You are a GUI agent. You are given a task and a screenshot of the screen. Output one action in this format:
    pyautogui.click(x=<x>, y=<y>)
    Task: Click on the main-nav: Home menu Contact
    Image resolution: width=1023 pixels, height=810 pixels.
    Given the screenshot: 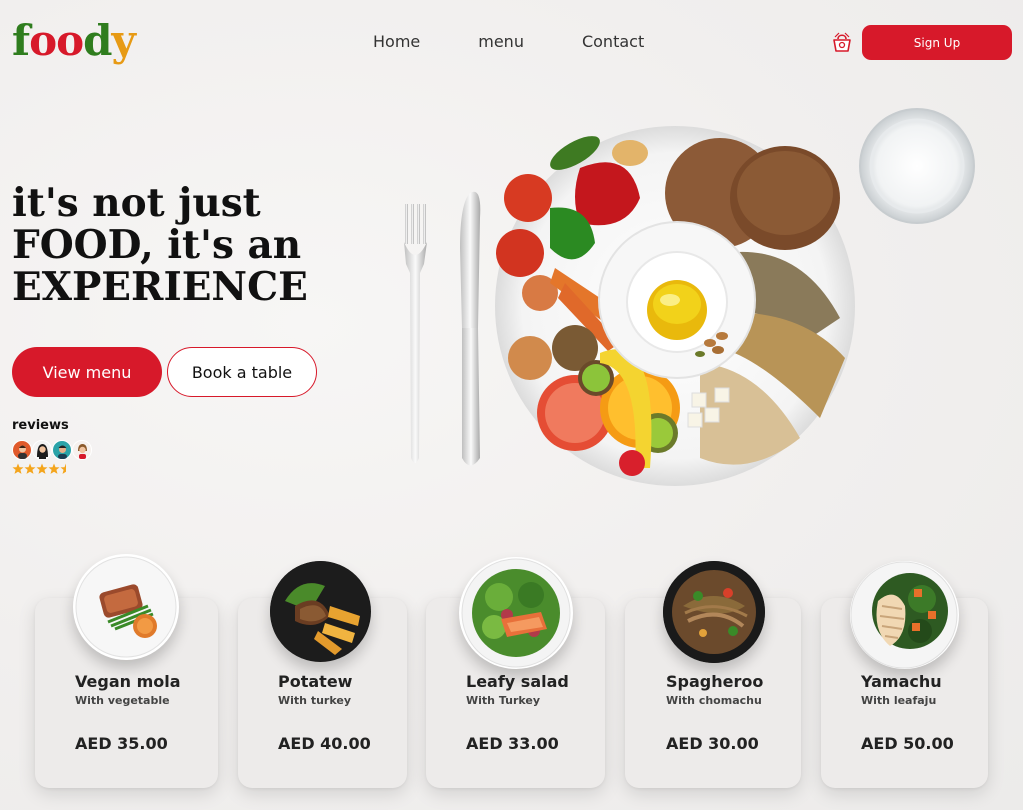 What is the action you would take?
    pyautogui.click(x=508, y=41)
    